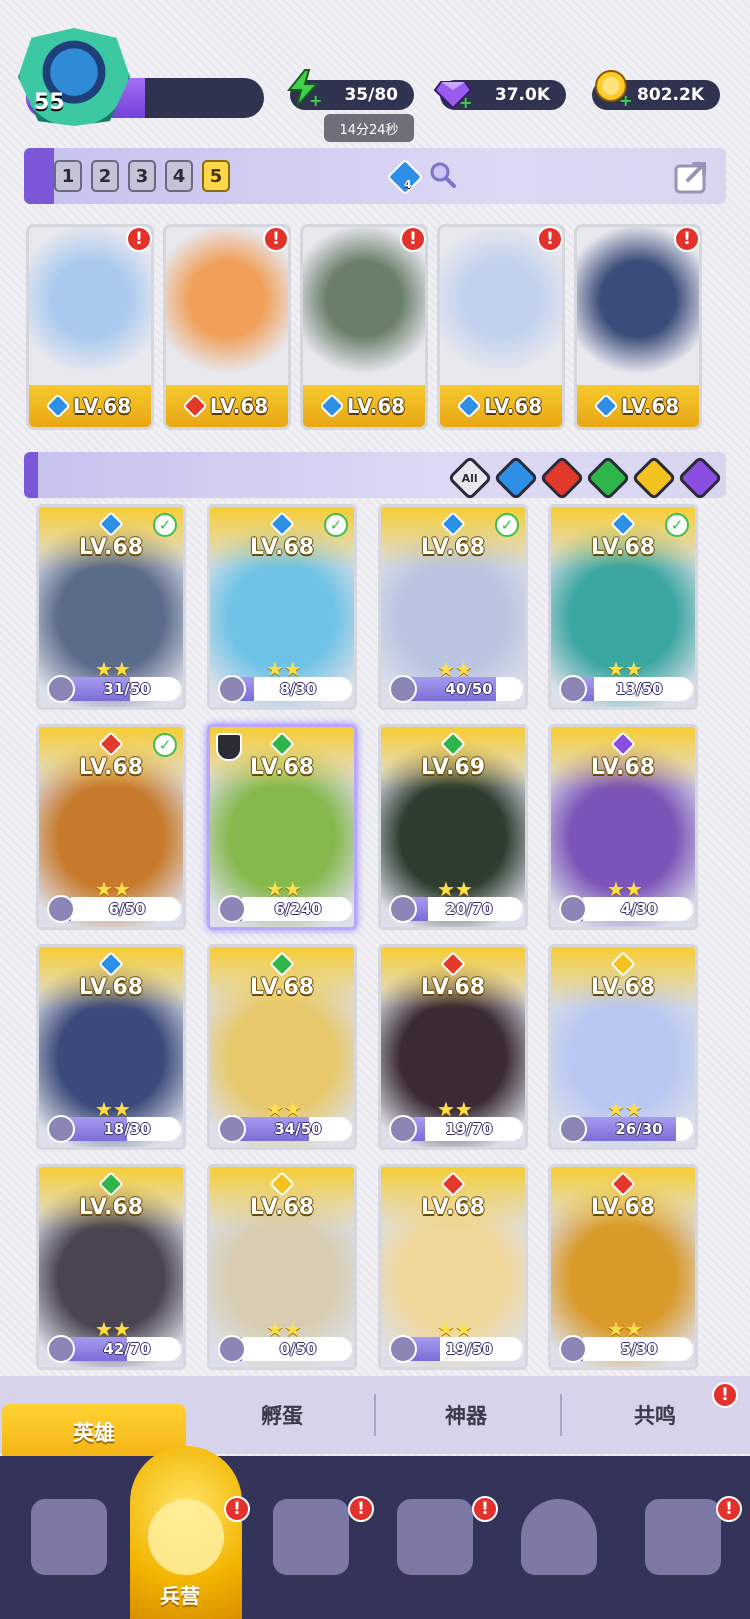 The height and width of the screenshot is (1619, 750). I want to click on barracks-icon, so click(186, 1537).